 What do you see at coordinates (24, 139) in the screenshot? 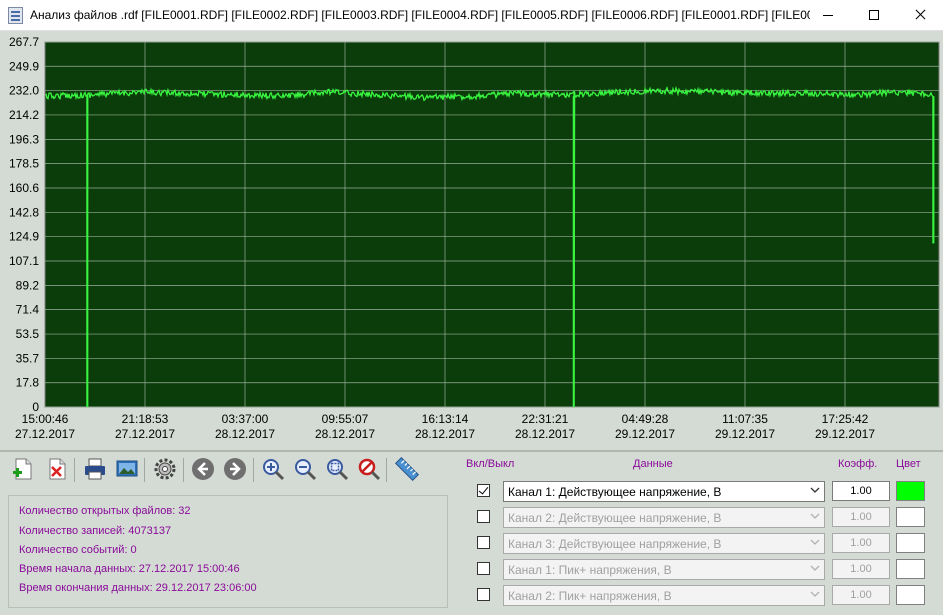
I see `y-tick-label: 196.3` at bounding box center [24, 139].